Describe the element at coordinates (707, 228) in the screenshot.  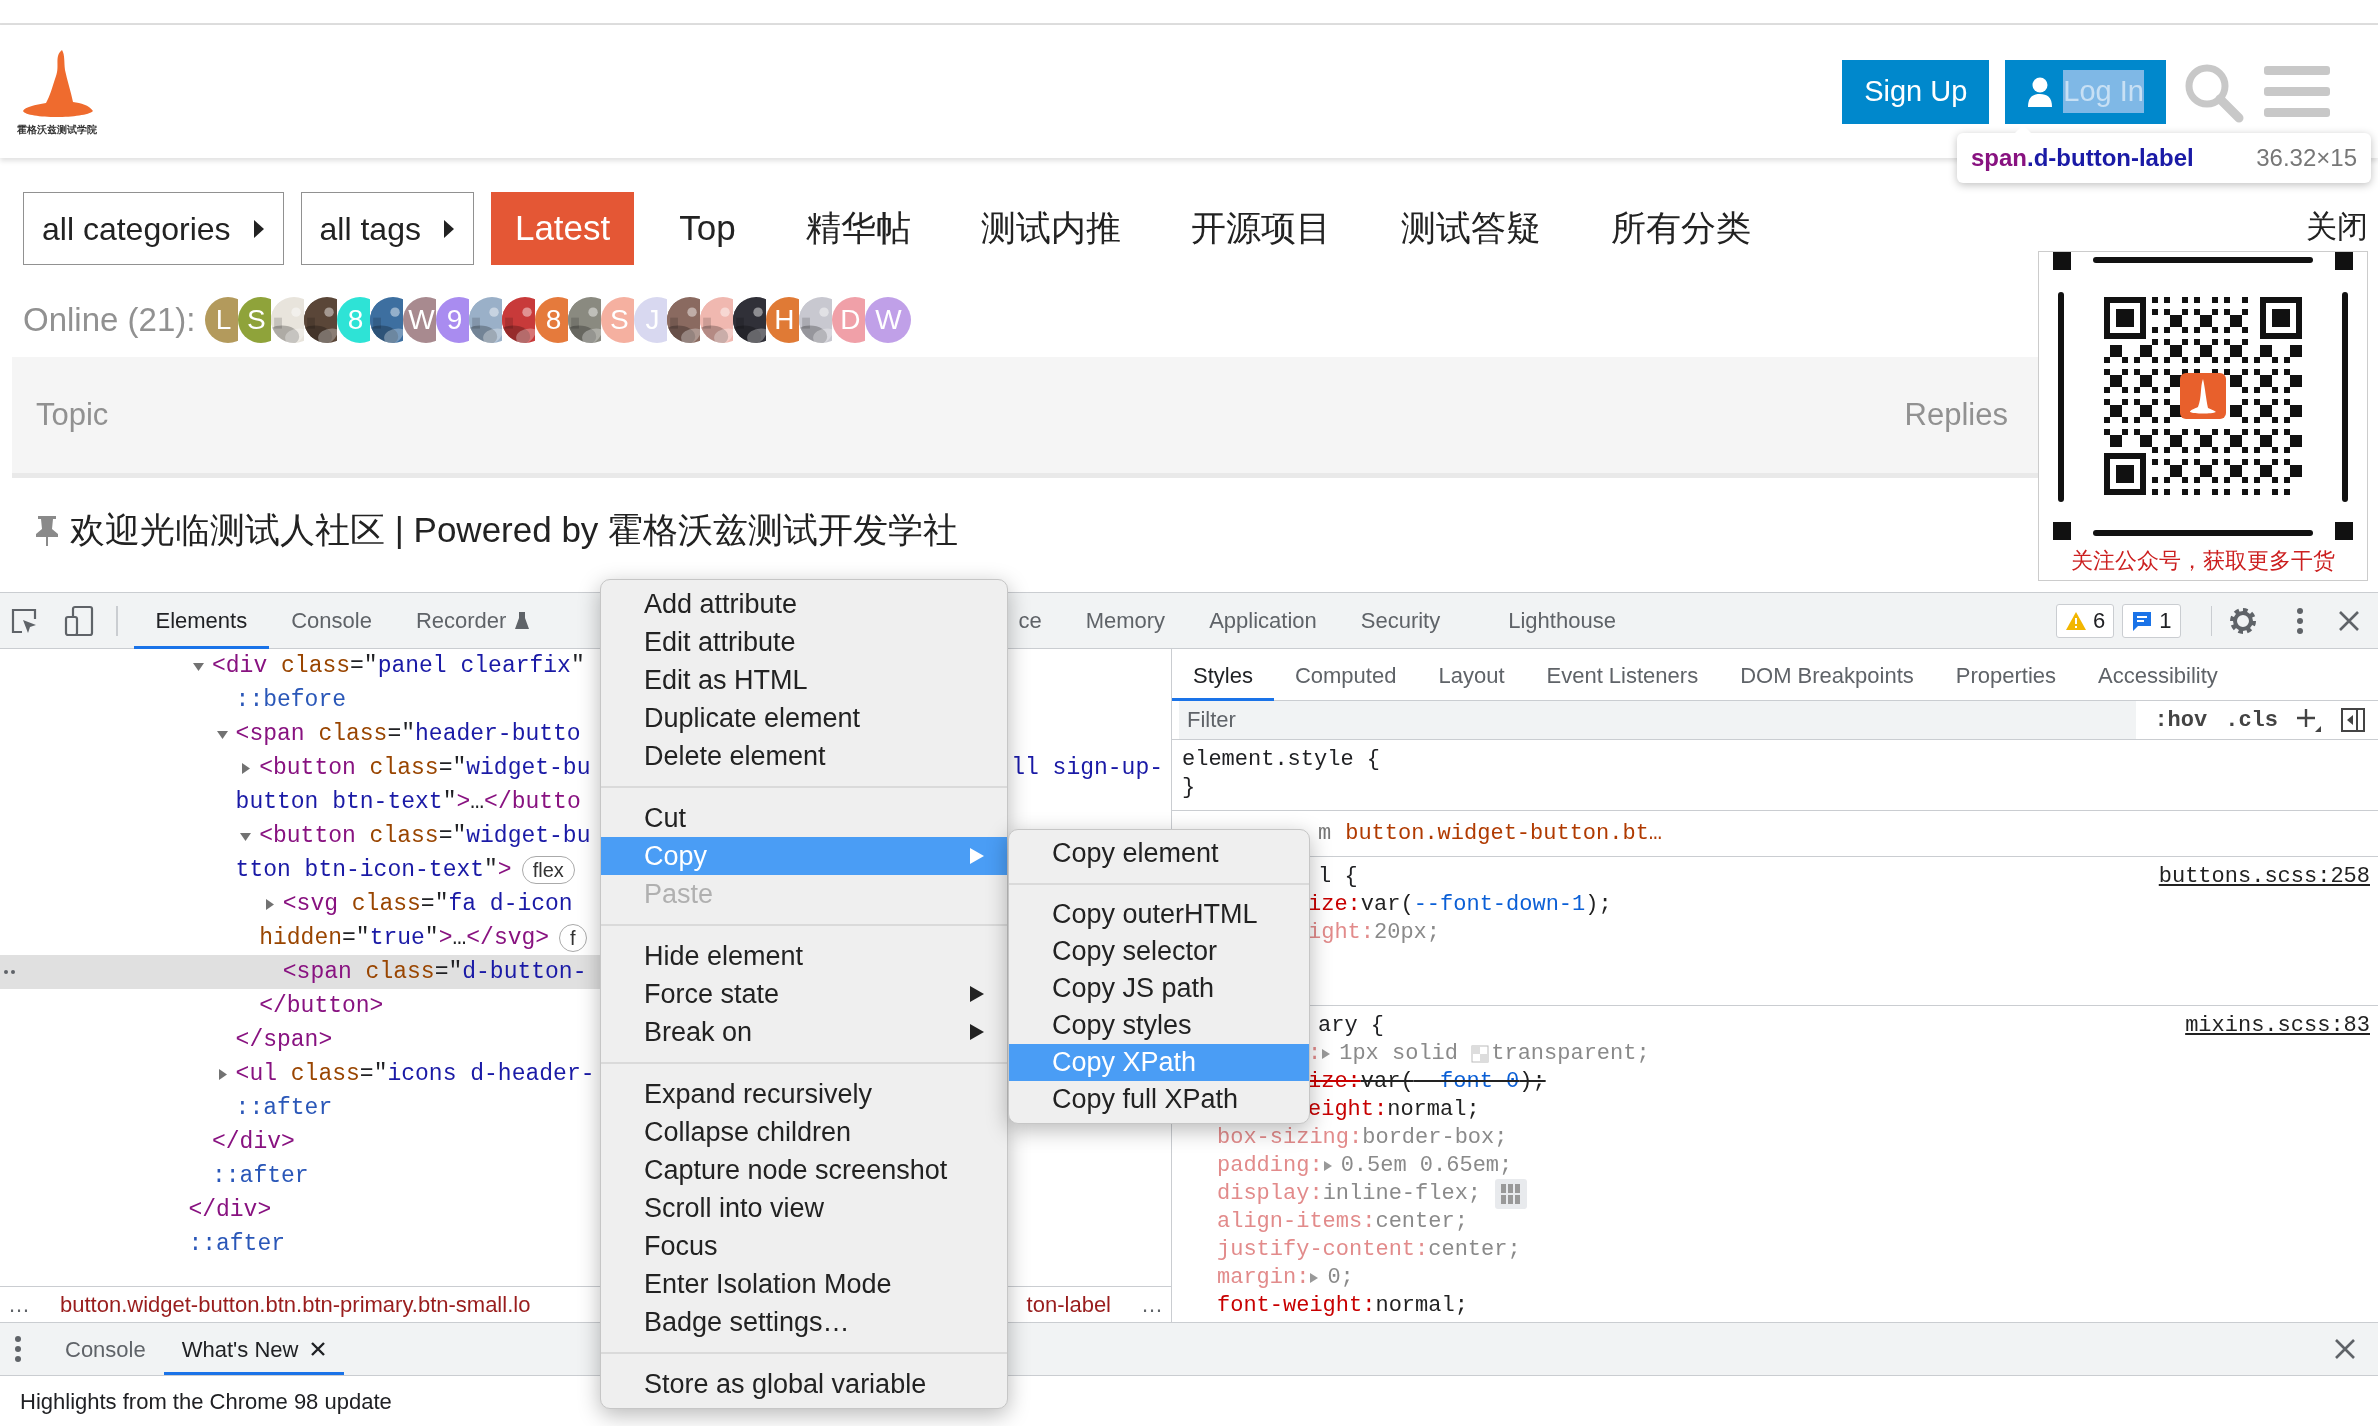
I see `nav-link: Top` at that location.